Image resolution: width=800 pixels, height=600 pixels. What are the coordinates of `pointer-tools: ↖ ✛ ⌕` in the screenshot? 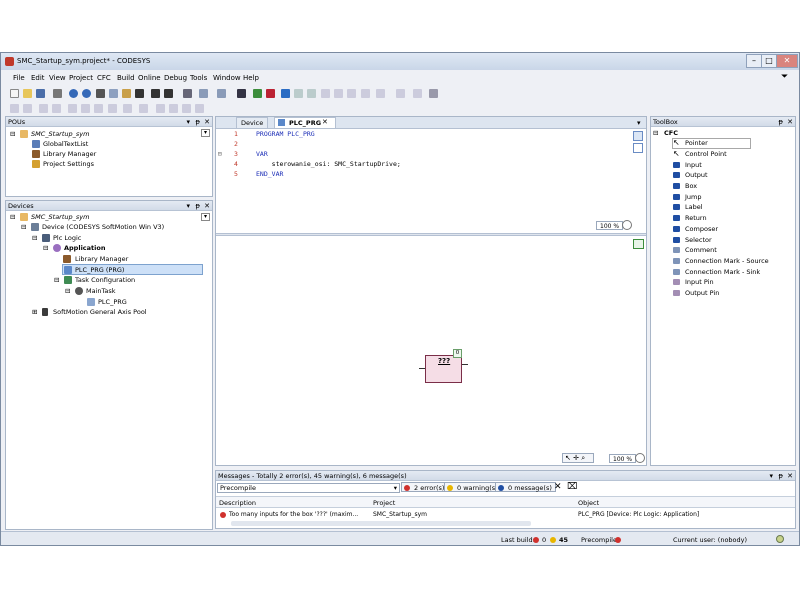 It's located at (578, 458).